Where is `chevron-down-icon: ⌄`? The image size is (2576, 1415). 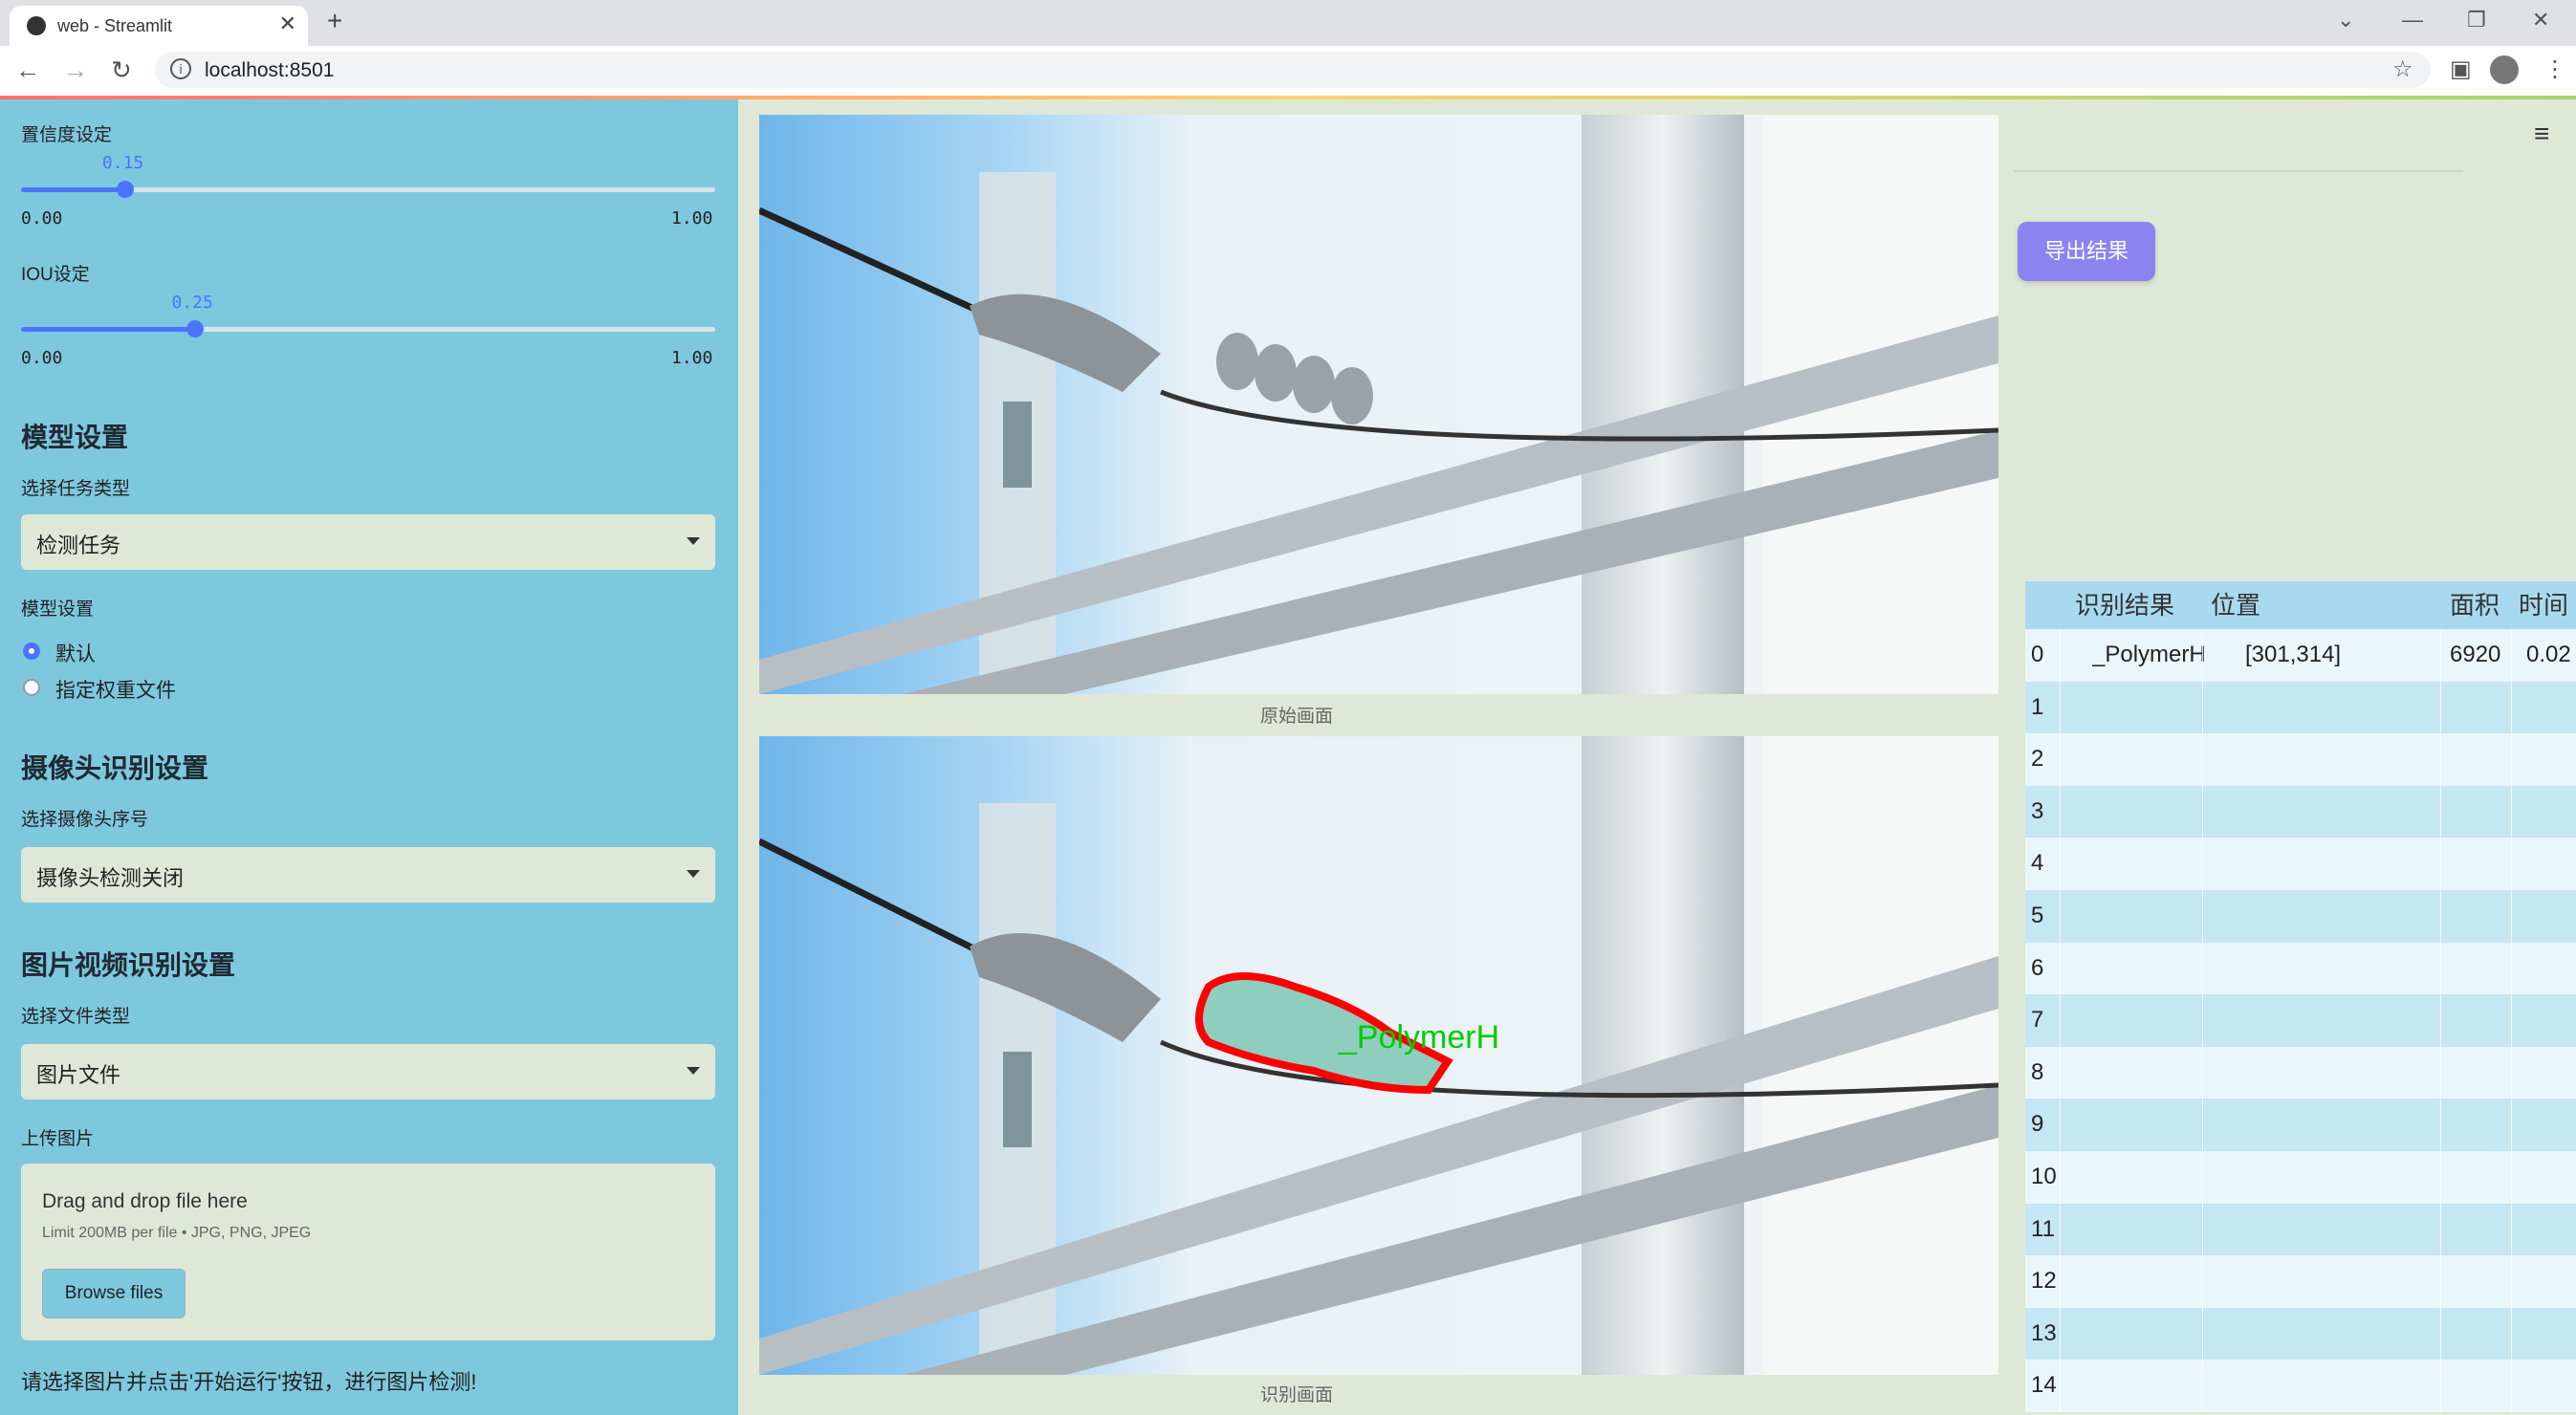 chevron-down-icon: ⌄ is located at coordinates (2345, 21).